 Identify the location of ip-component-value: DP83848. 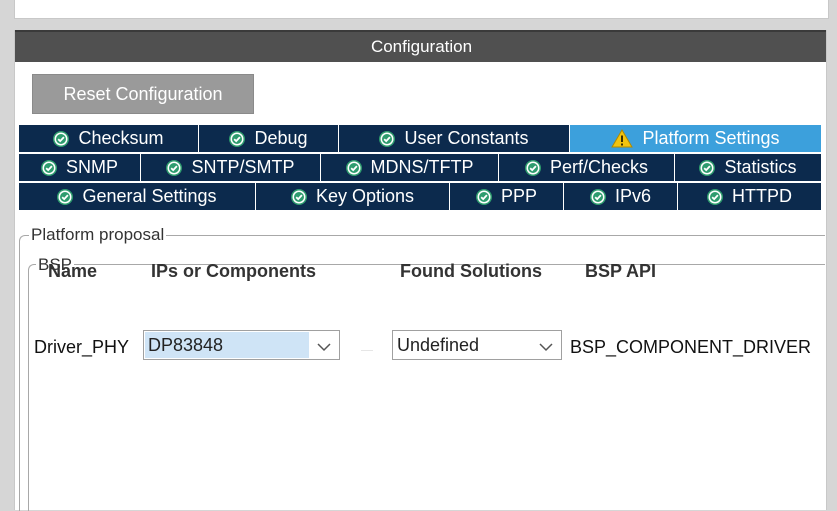
(186, 345).